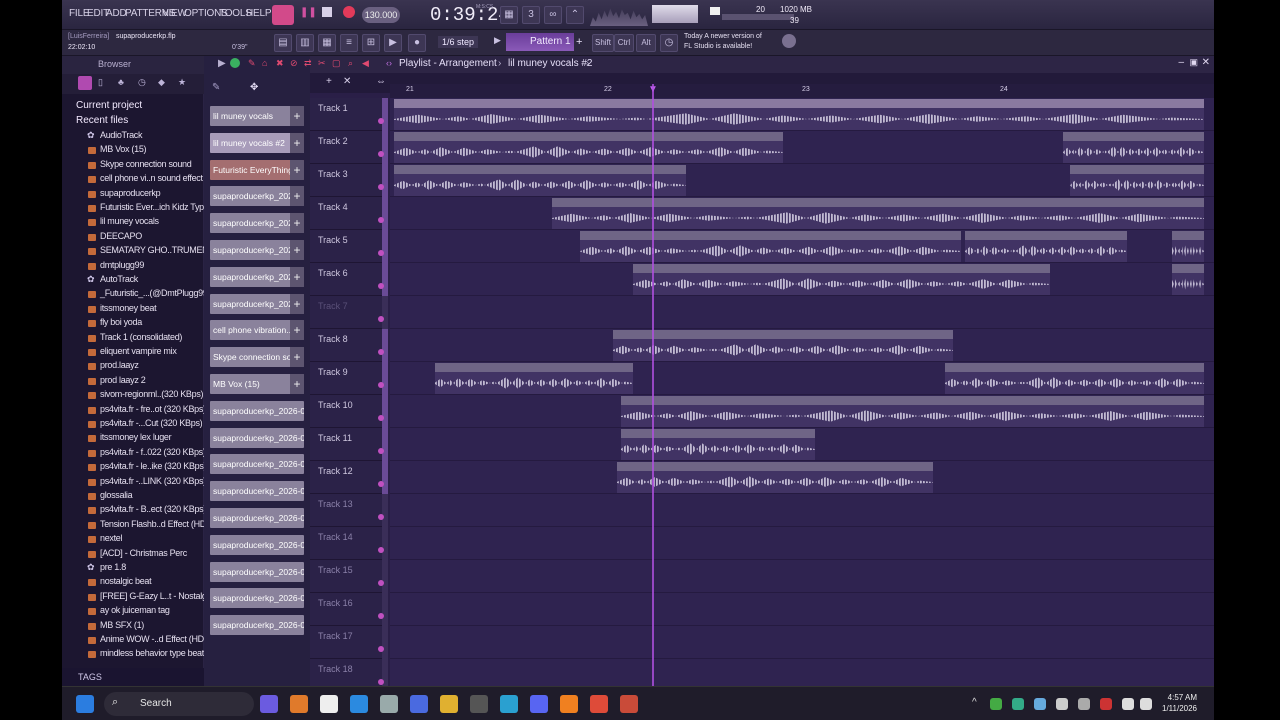 This screenshot has height=720, width=1280. What do you see at coordinates (359, 704) in the screenshot?
I see `mail-icon` at bounding box center [359, 704].